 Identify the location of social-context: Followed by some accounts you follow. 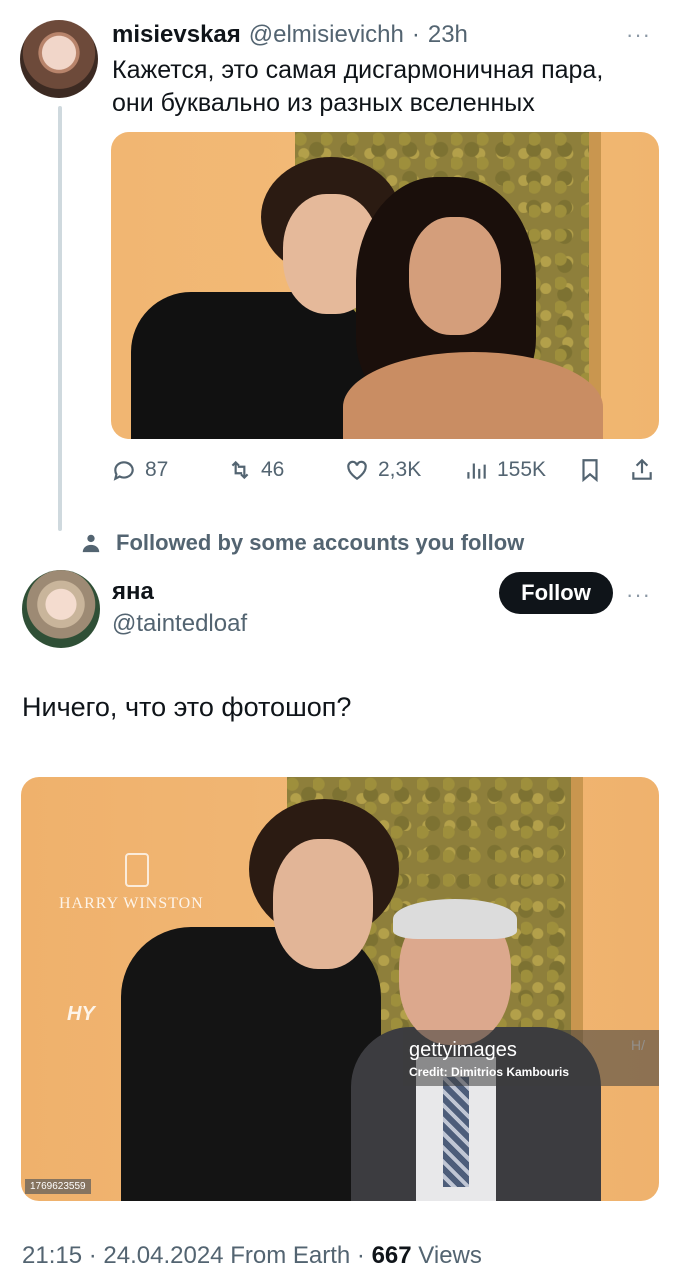
(302, 543).